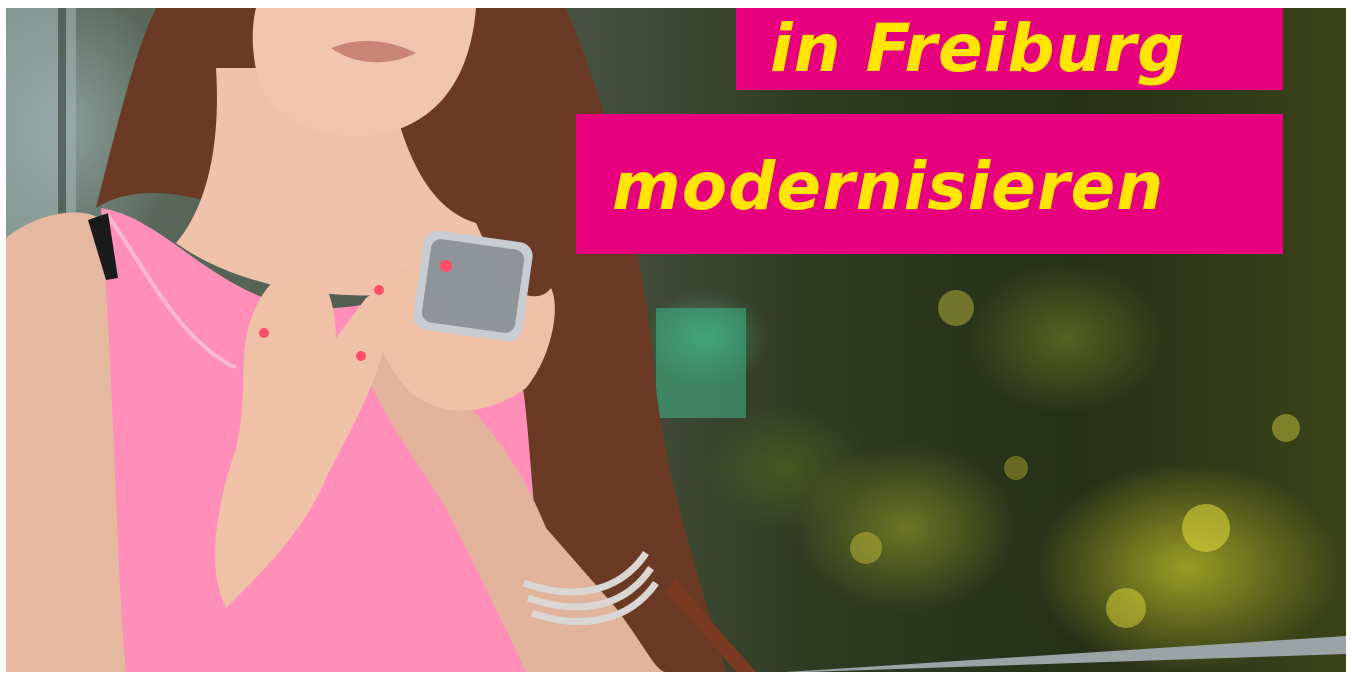  Describe the element at coordinates (1009, 49) in the screenshot. I see `headline-line-1: in Freiburg` at that location.